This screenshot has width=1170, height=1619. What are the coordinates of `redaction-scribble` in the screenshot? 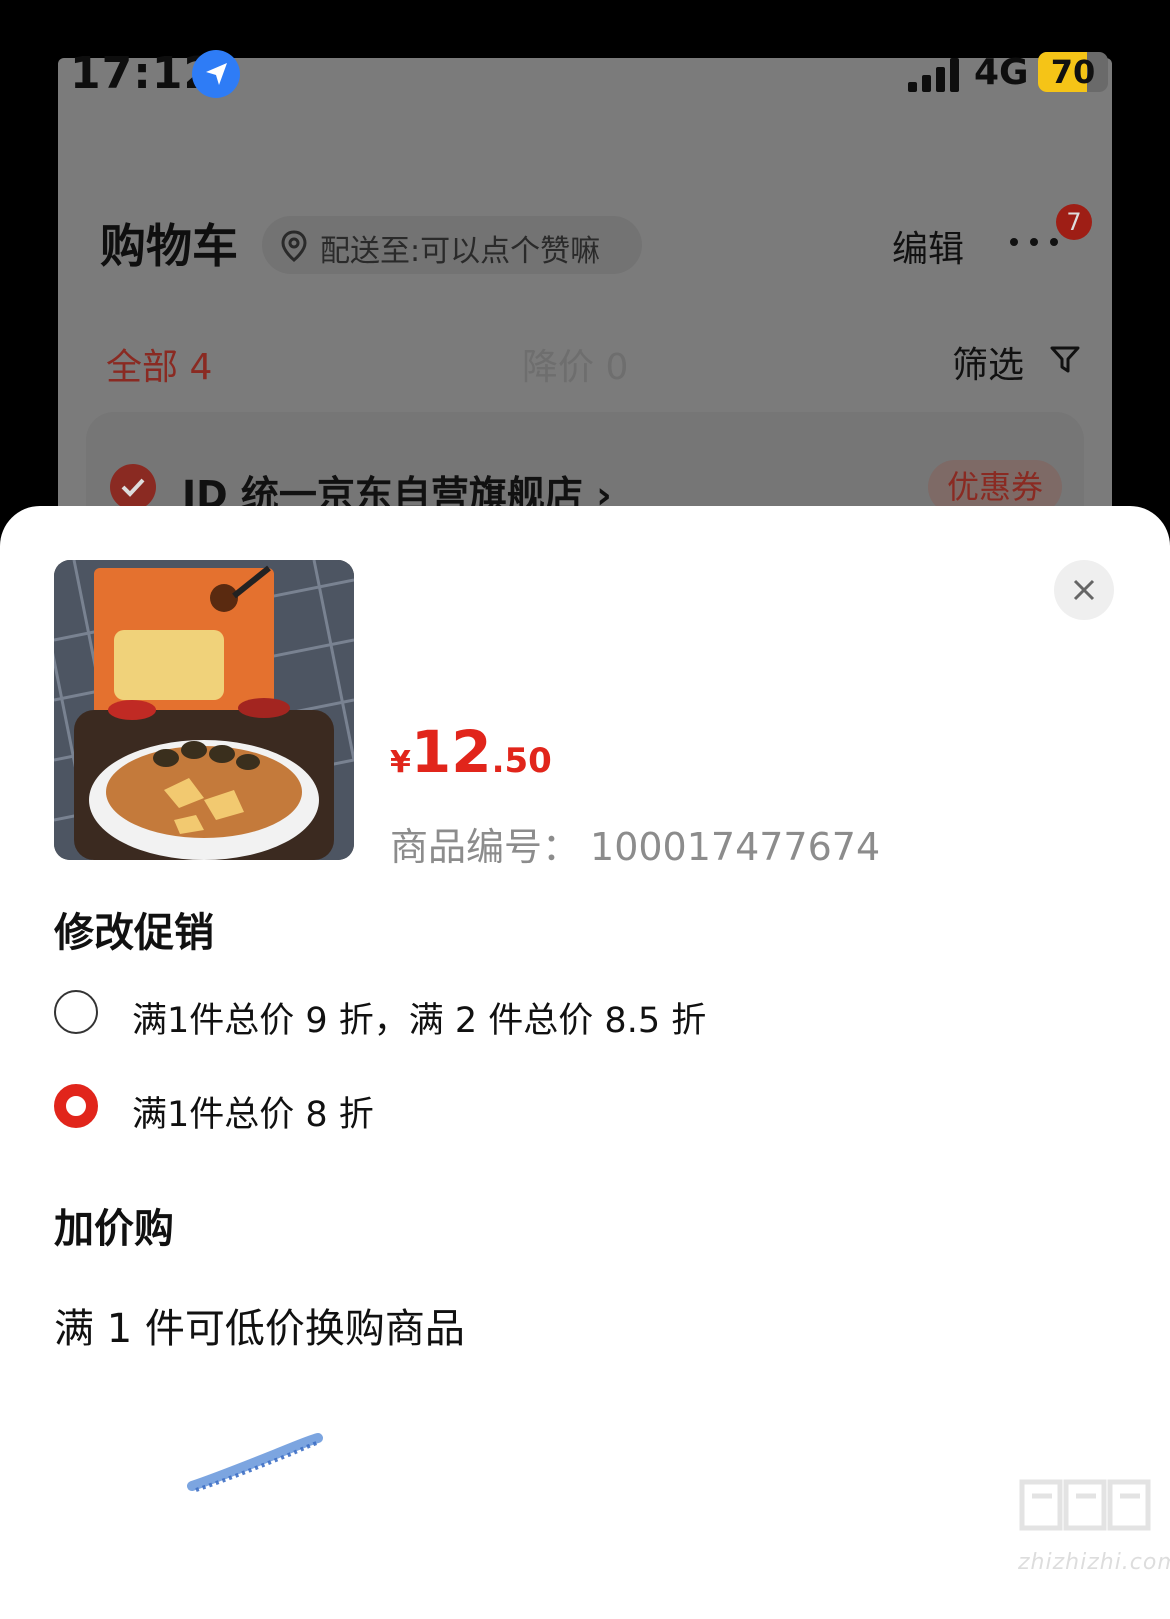 It's located at (255, 1462).